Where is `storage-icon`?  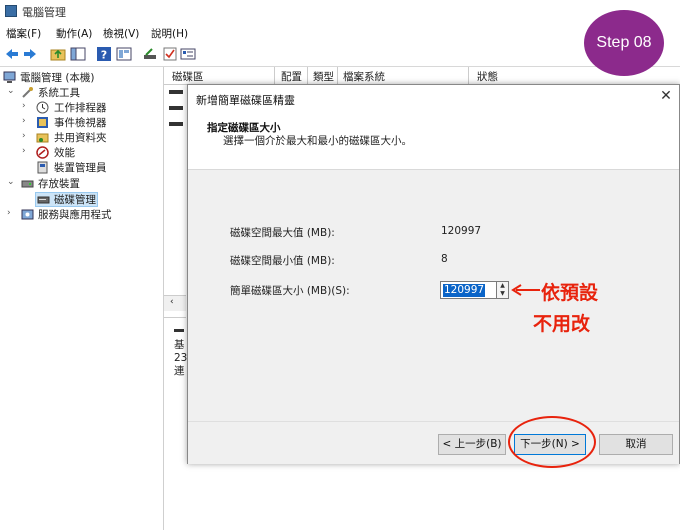 storage-icon is located at coordinates (27, 184).